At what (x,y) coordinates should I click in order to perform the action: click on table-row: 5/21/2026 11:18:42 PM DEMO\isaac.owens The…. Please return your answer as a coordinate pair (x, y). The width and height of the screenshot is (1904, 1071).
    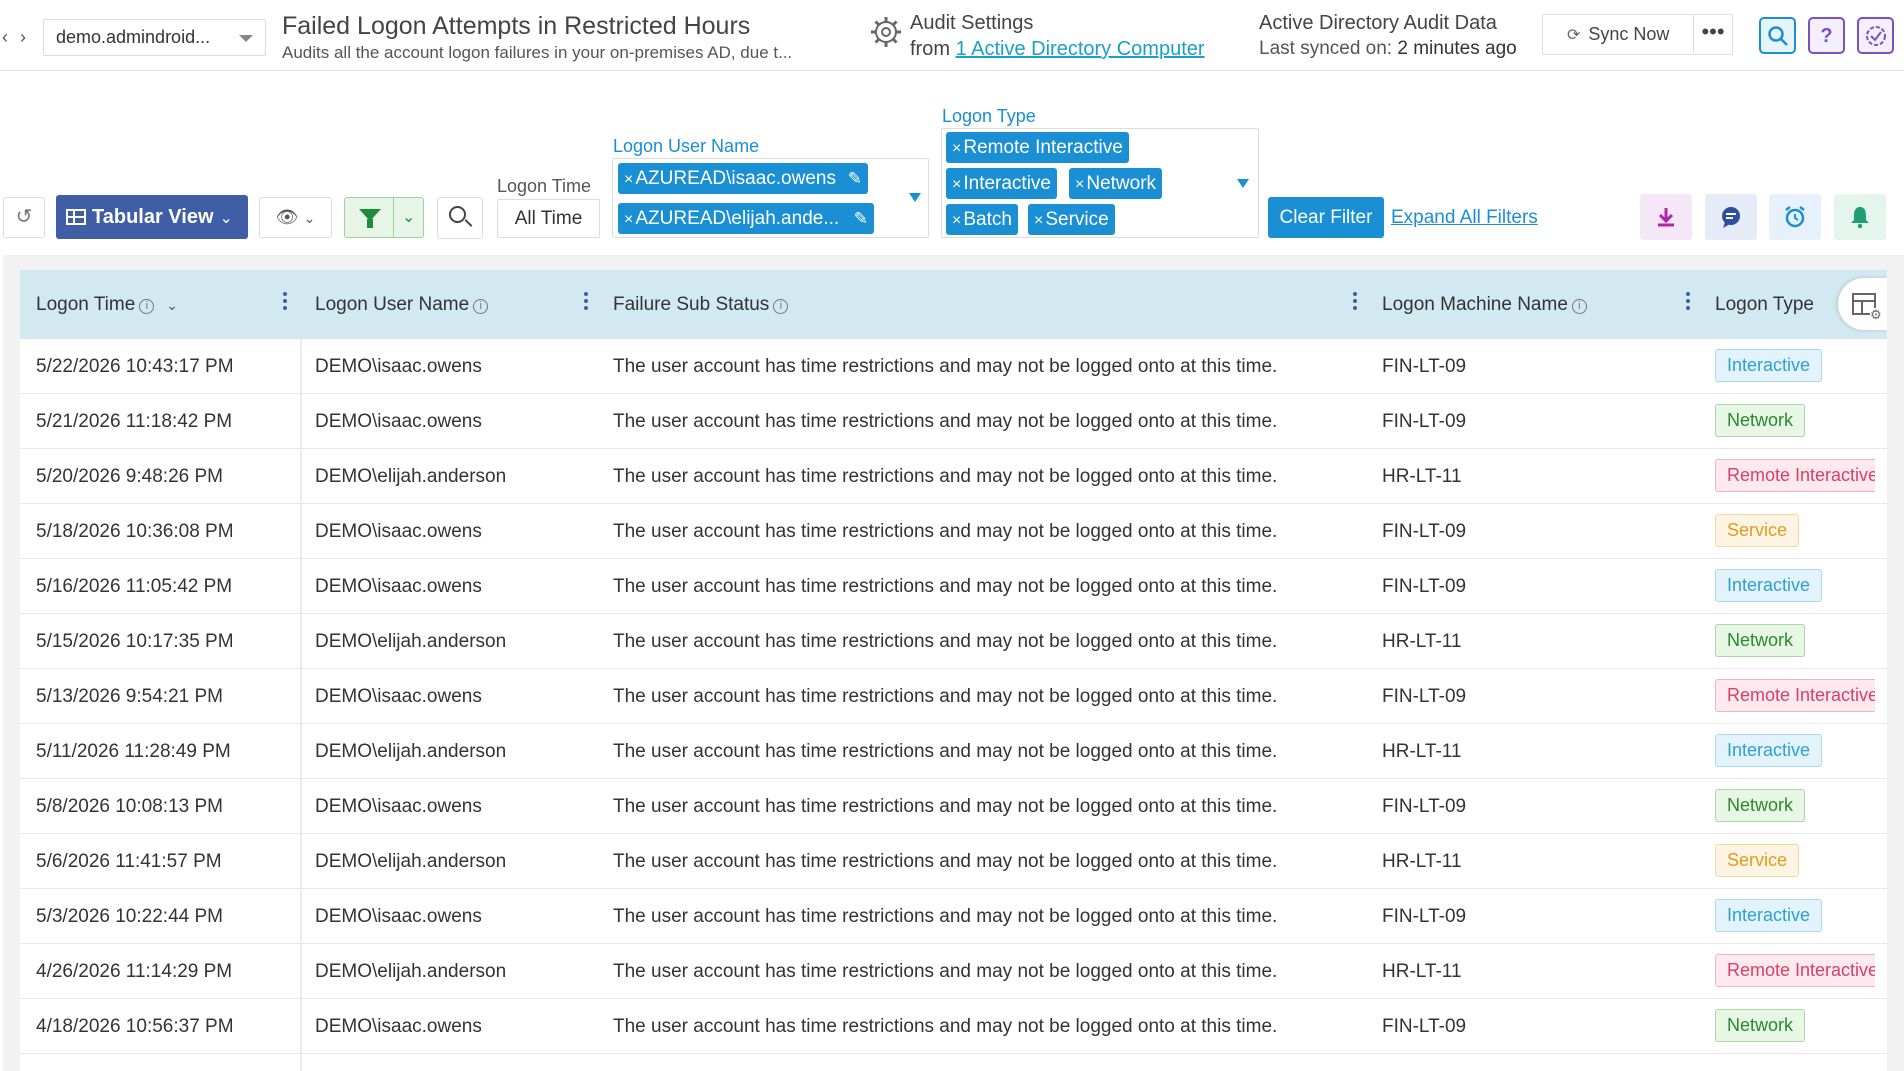
    Looking at the image, I should click on (953, 421).